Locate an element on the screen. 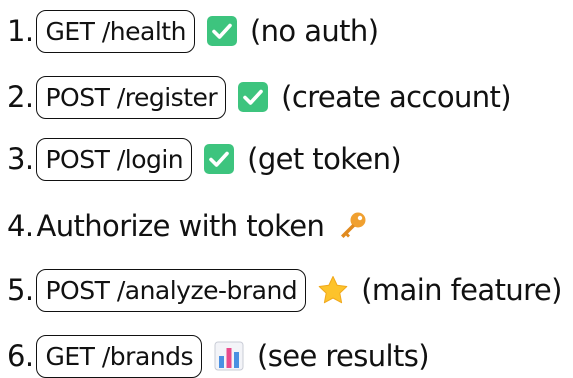 This screenshot has height=378, width=573. step-3: 3. POST /login (get token) is located at coordinates (204, 159).